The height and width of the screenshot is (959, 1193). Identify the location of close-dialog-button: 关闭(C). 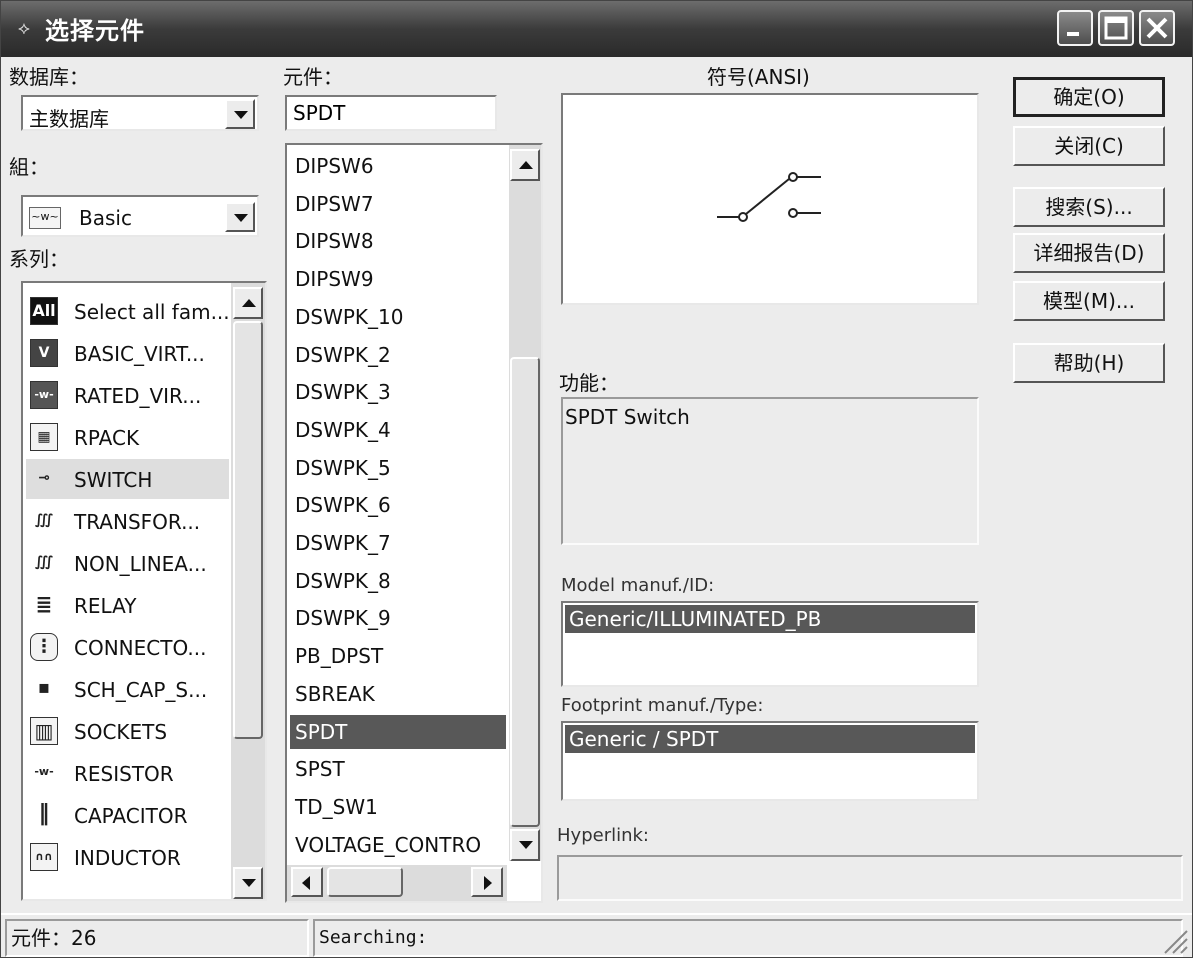
(1089, 146).